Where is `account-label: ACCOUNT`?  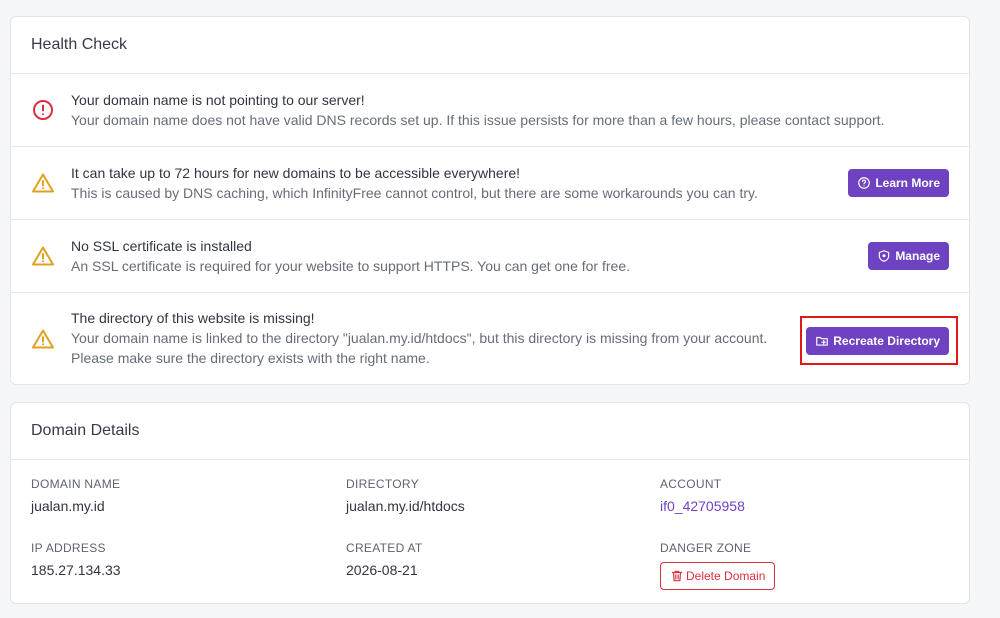 account-label: ACCOUNT is located at coordinates (691, 484).